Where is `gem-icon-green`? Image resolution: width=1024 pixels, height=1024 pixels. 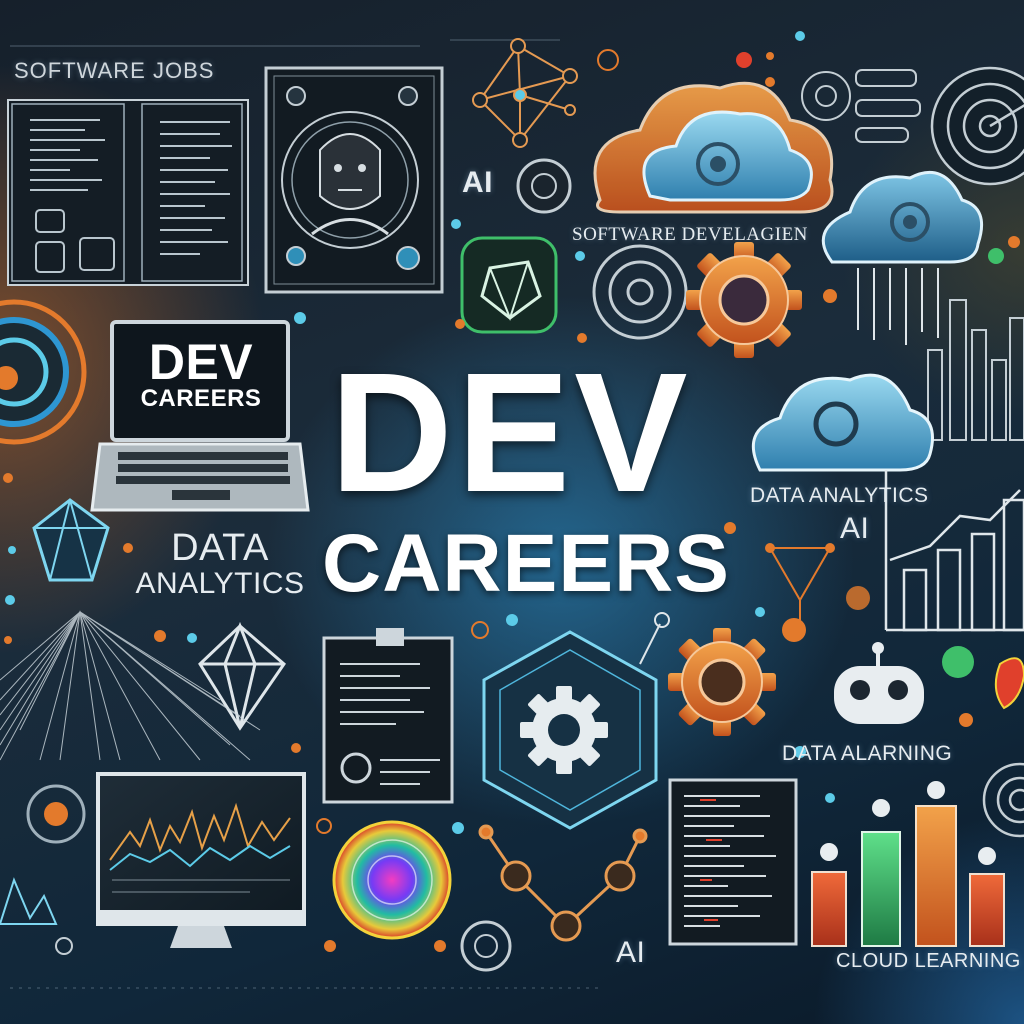 gem-icon-green is located at coordinates (509, 285).